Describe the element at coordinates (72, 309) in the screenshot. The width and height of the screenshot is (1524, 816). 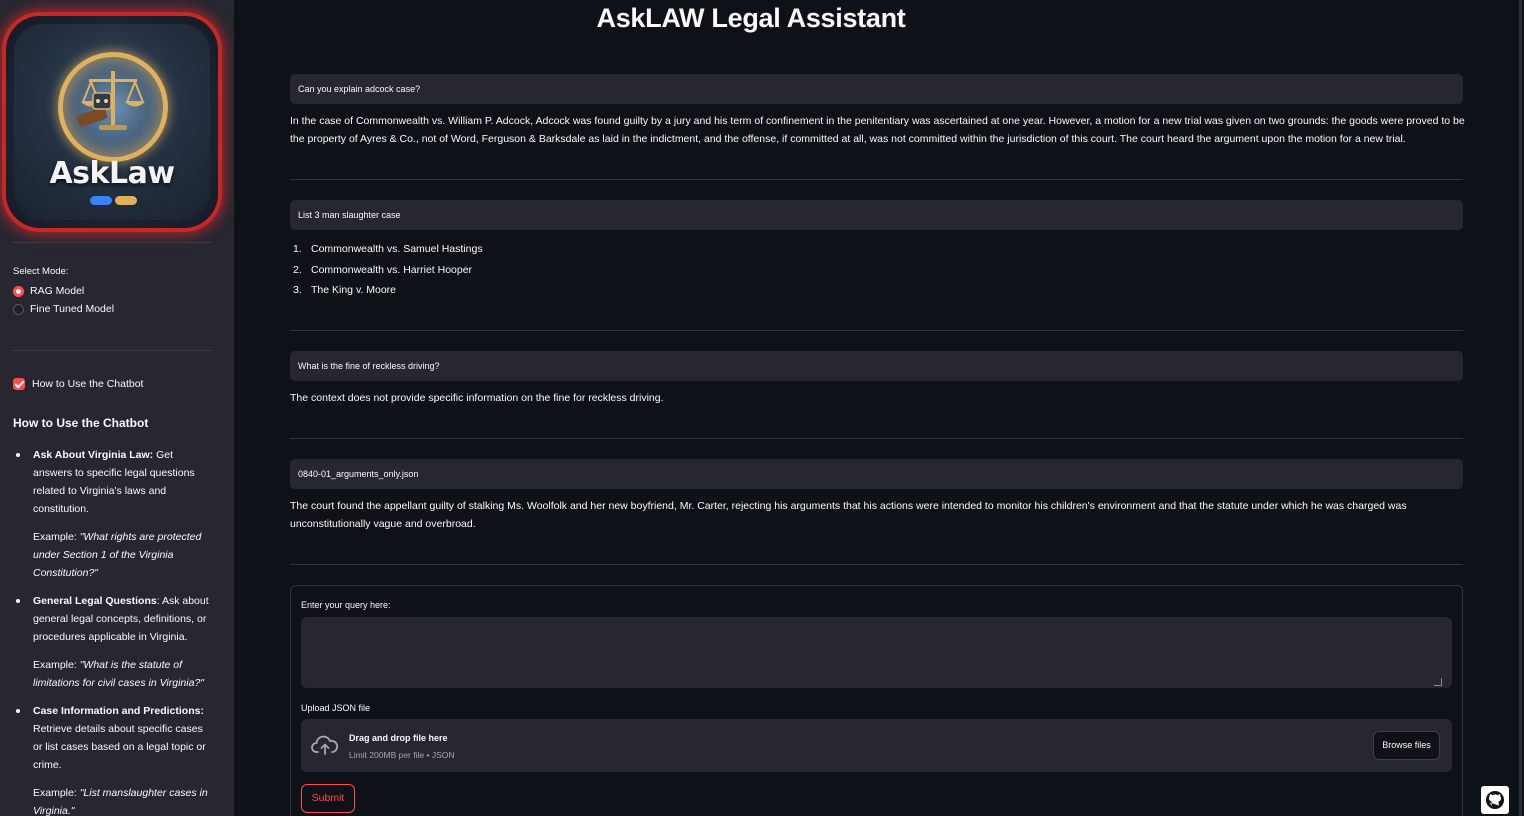
I see `radio-label: Fine Tuned Model` at that location.